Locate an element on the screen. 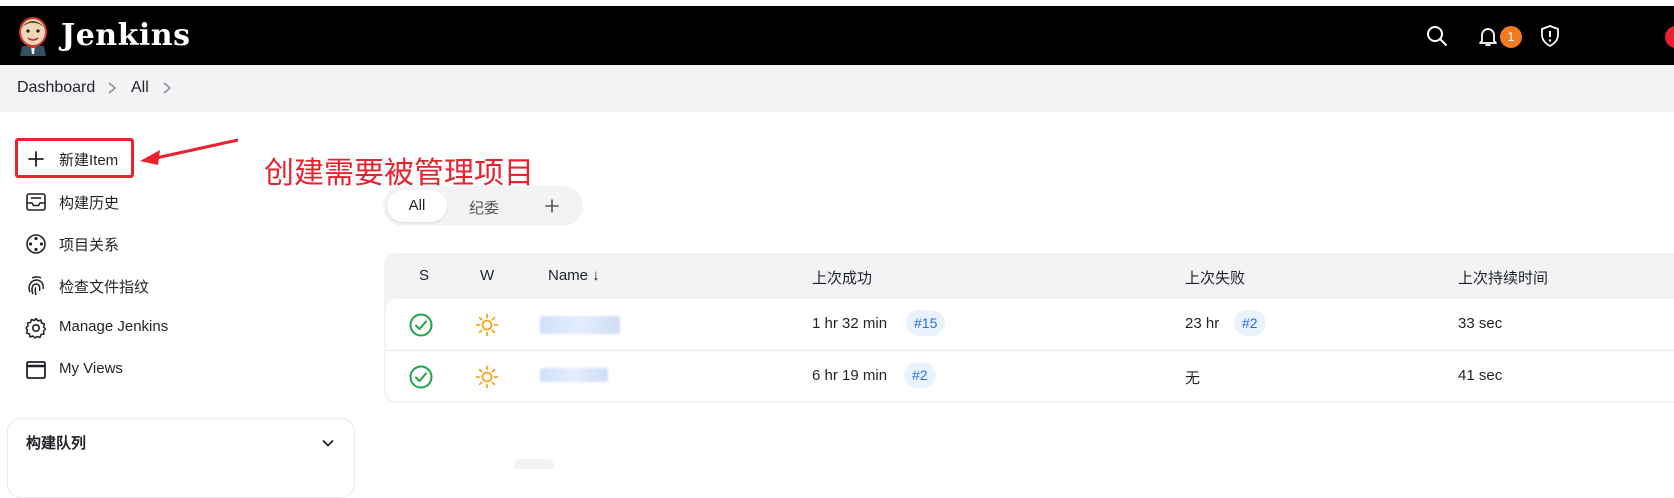  sidebar-item-label: Manage Jenkins is located at coordinates (114, 326).